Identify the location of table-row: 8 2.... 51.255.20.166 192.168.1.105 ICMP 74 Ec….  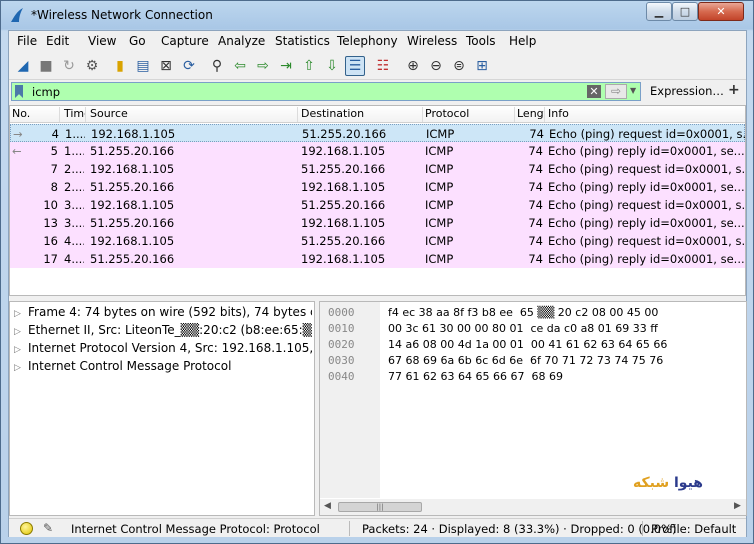
(377, 187).